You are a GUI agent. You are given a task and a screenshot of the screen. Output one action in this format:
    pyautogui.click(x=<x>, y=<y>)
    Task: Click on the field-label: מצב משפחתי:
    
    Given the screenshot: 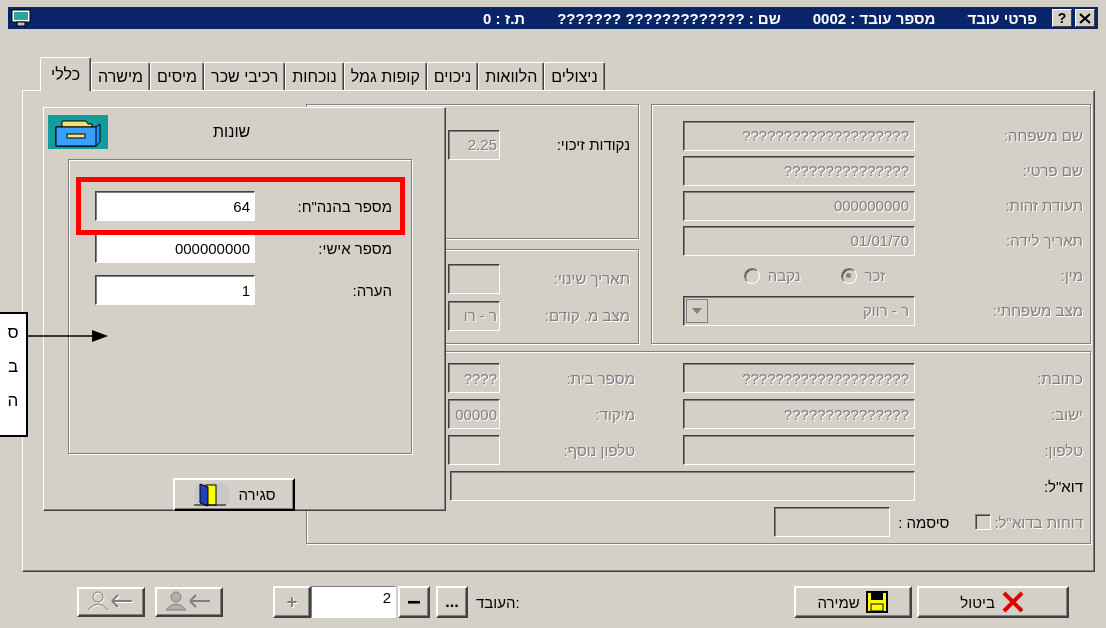 What is the action you would take?
    pyautogui.click(x=1037, y=310)
    